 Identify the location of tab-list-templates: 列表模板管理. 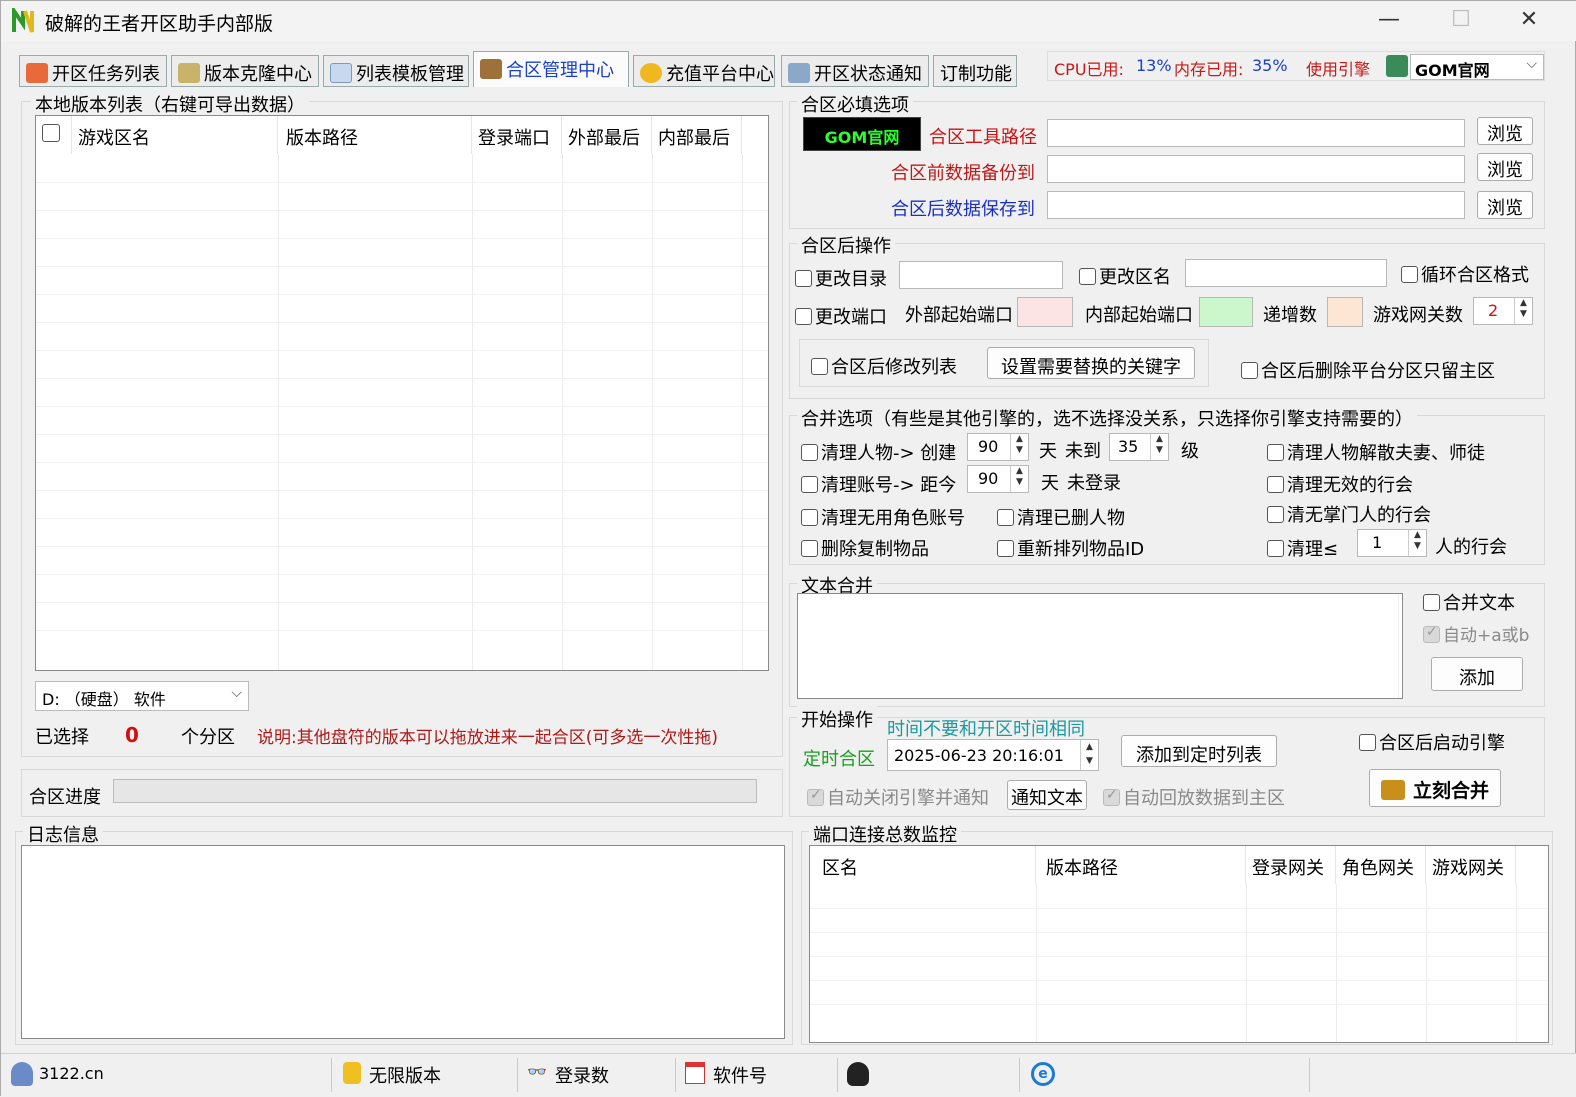
(396, 71).